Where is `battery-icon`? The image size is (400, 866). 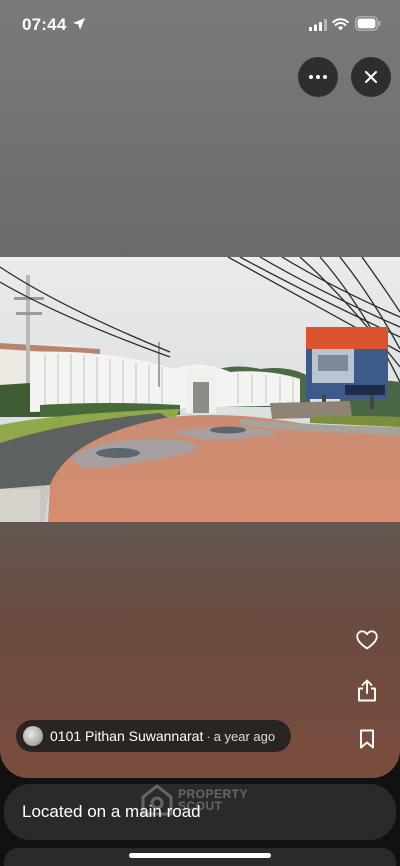
battery-icon is located at coordinates (368, 23).